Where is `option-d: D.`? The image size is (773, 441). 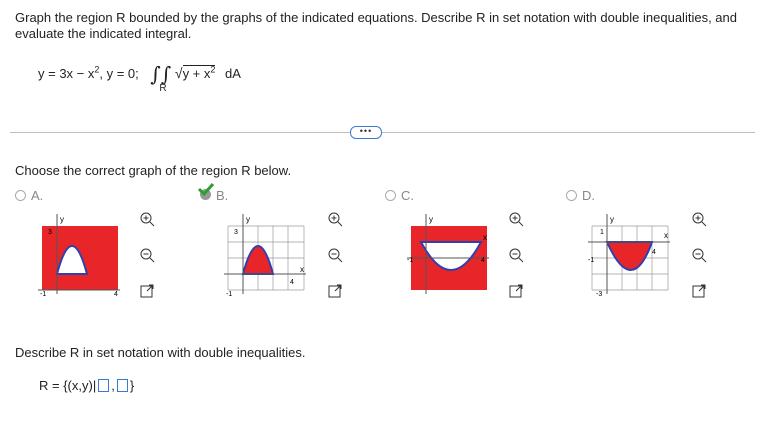
option-d: D. is located at coordinates (580, 195).